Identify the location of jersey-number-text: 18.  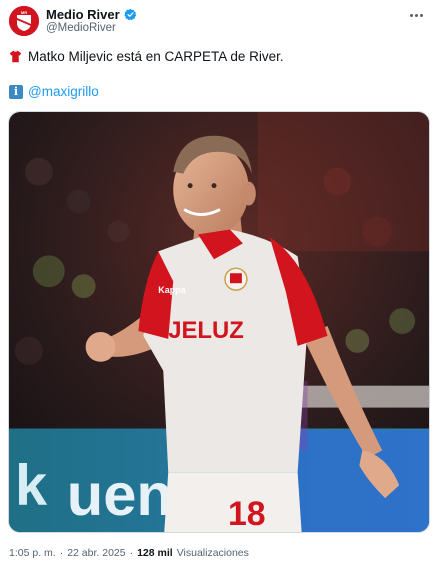
(247, 513).